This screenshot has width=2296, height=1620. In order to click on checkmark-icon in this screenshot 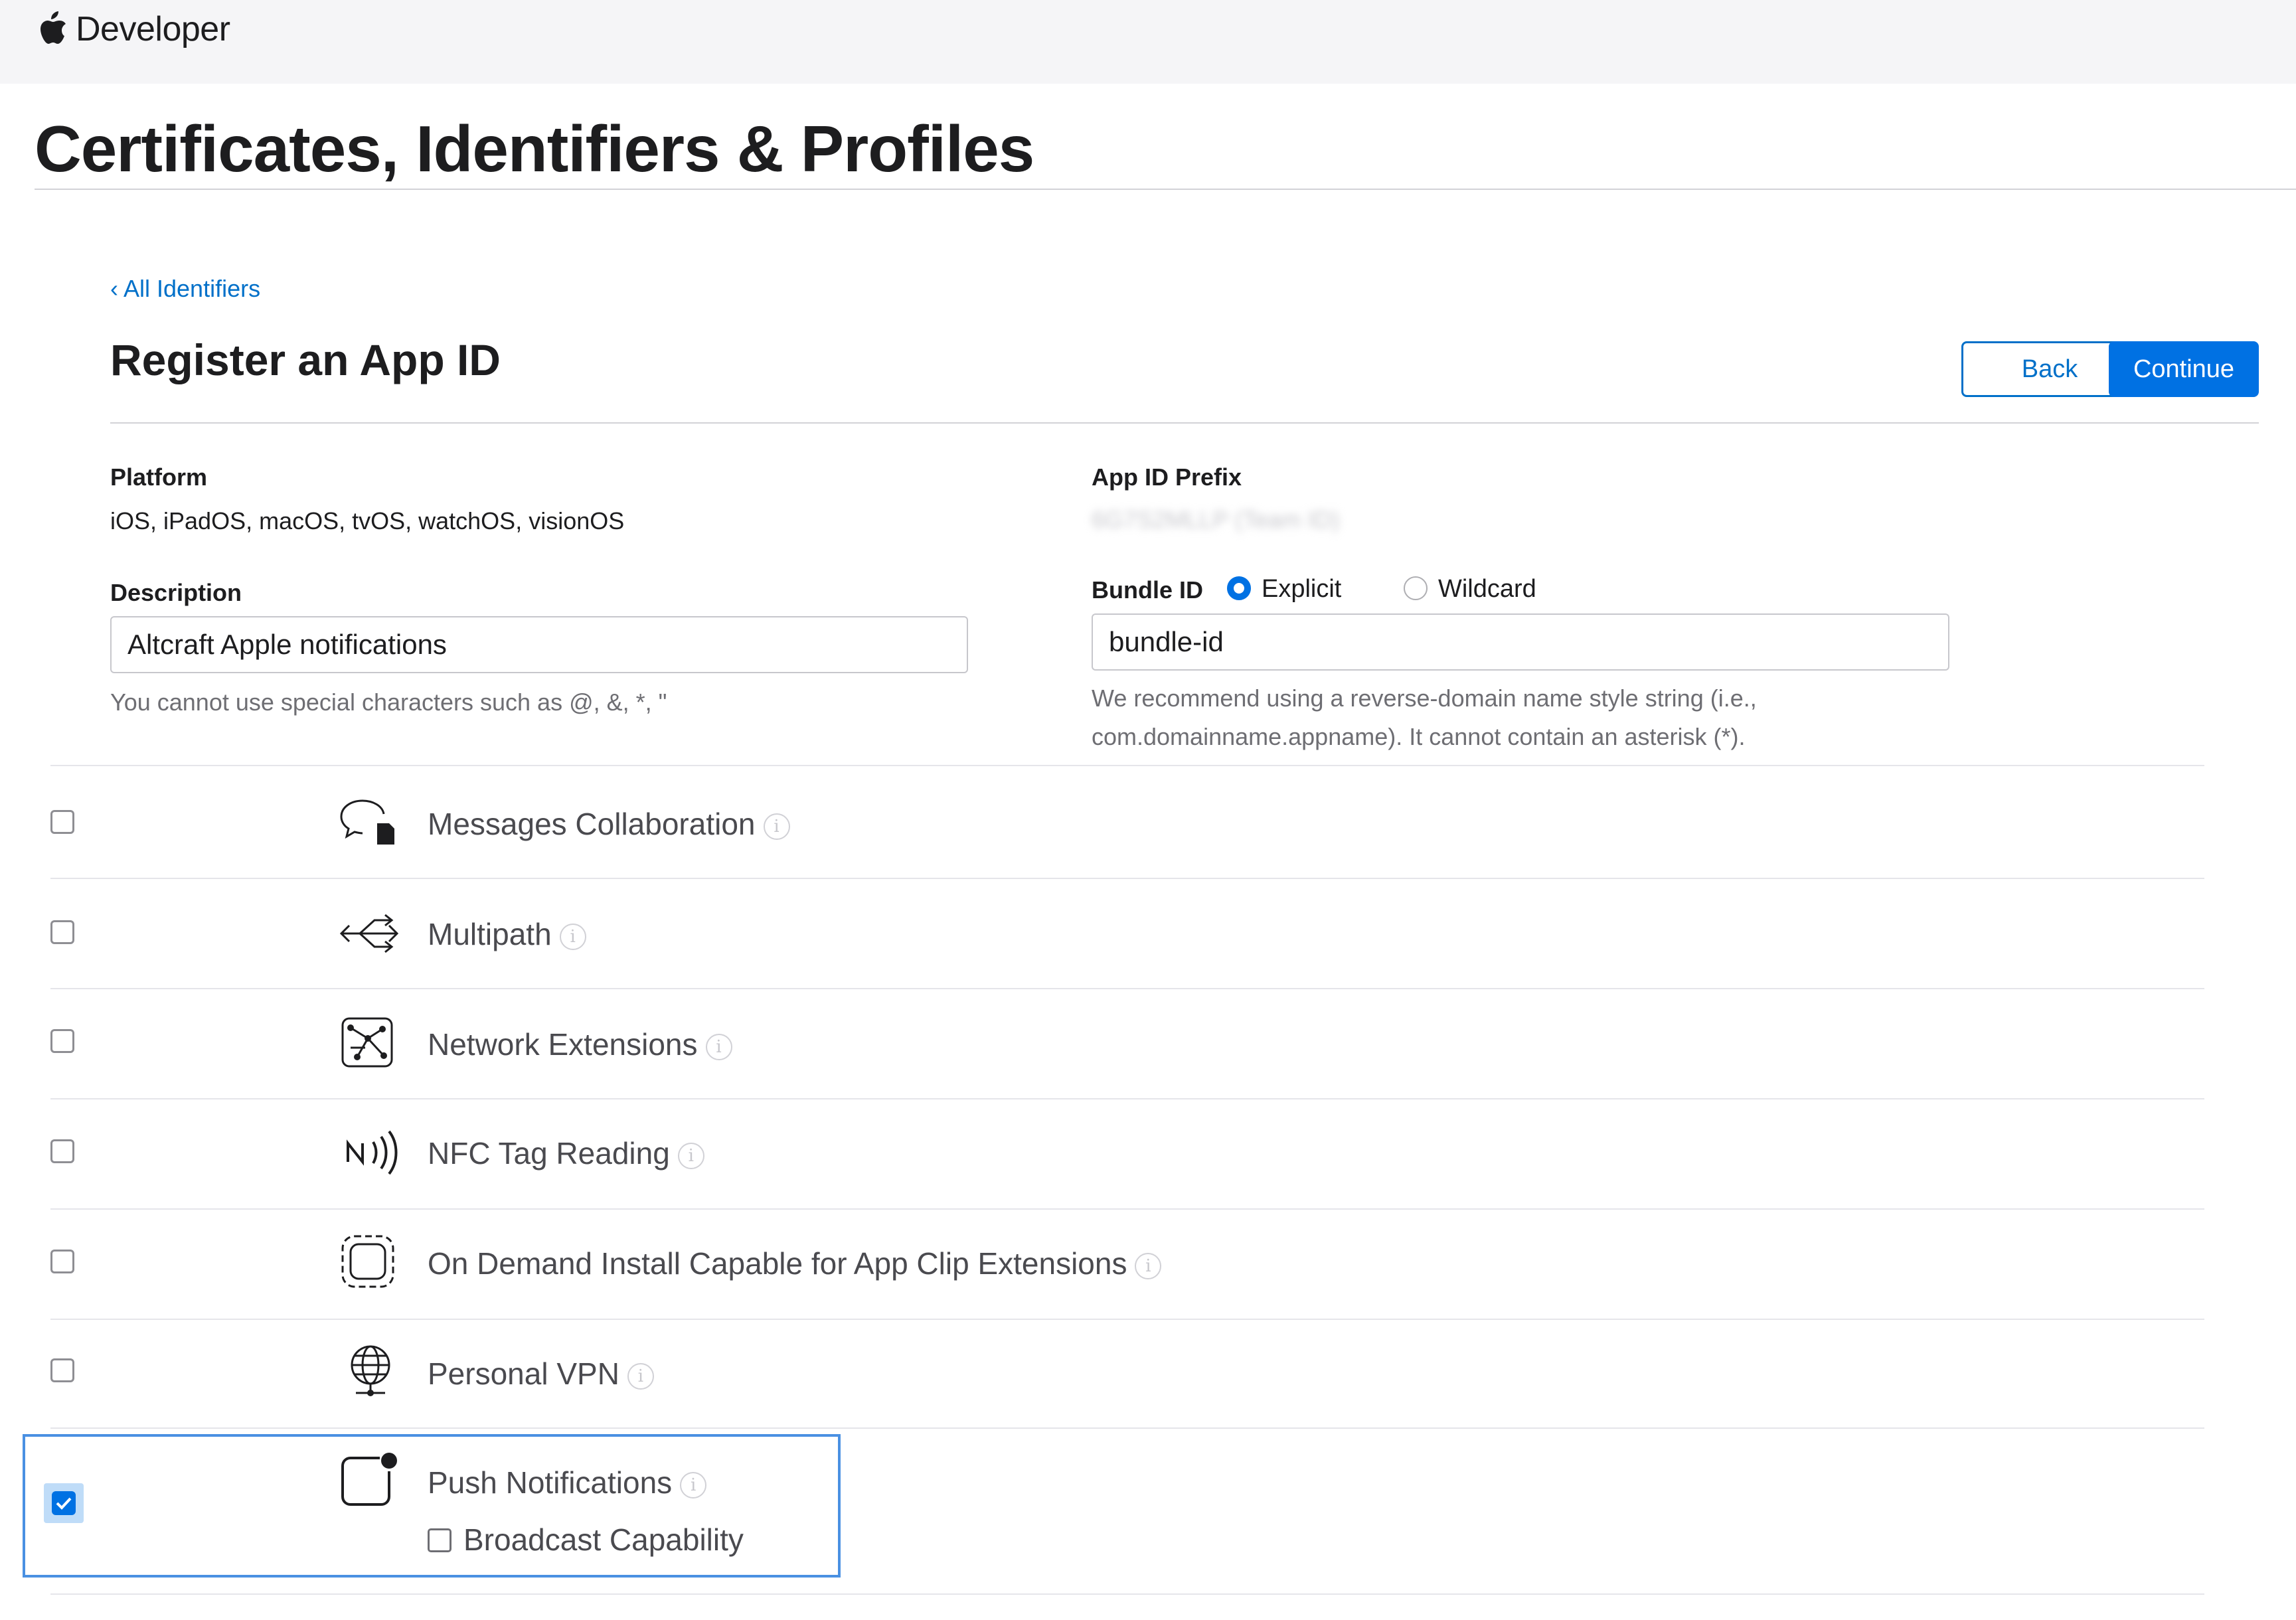, I will do `click(64, 1503)`.